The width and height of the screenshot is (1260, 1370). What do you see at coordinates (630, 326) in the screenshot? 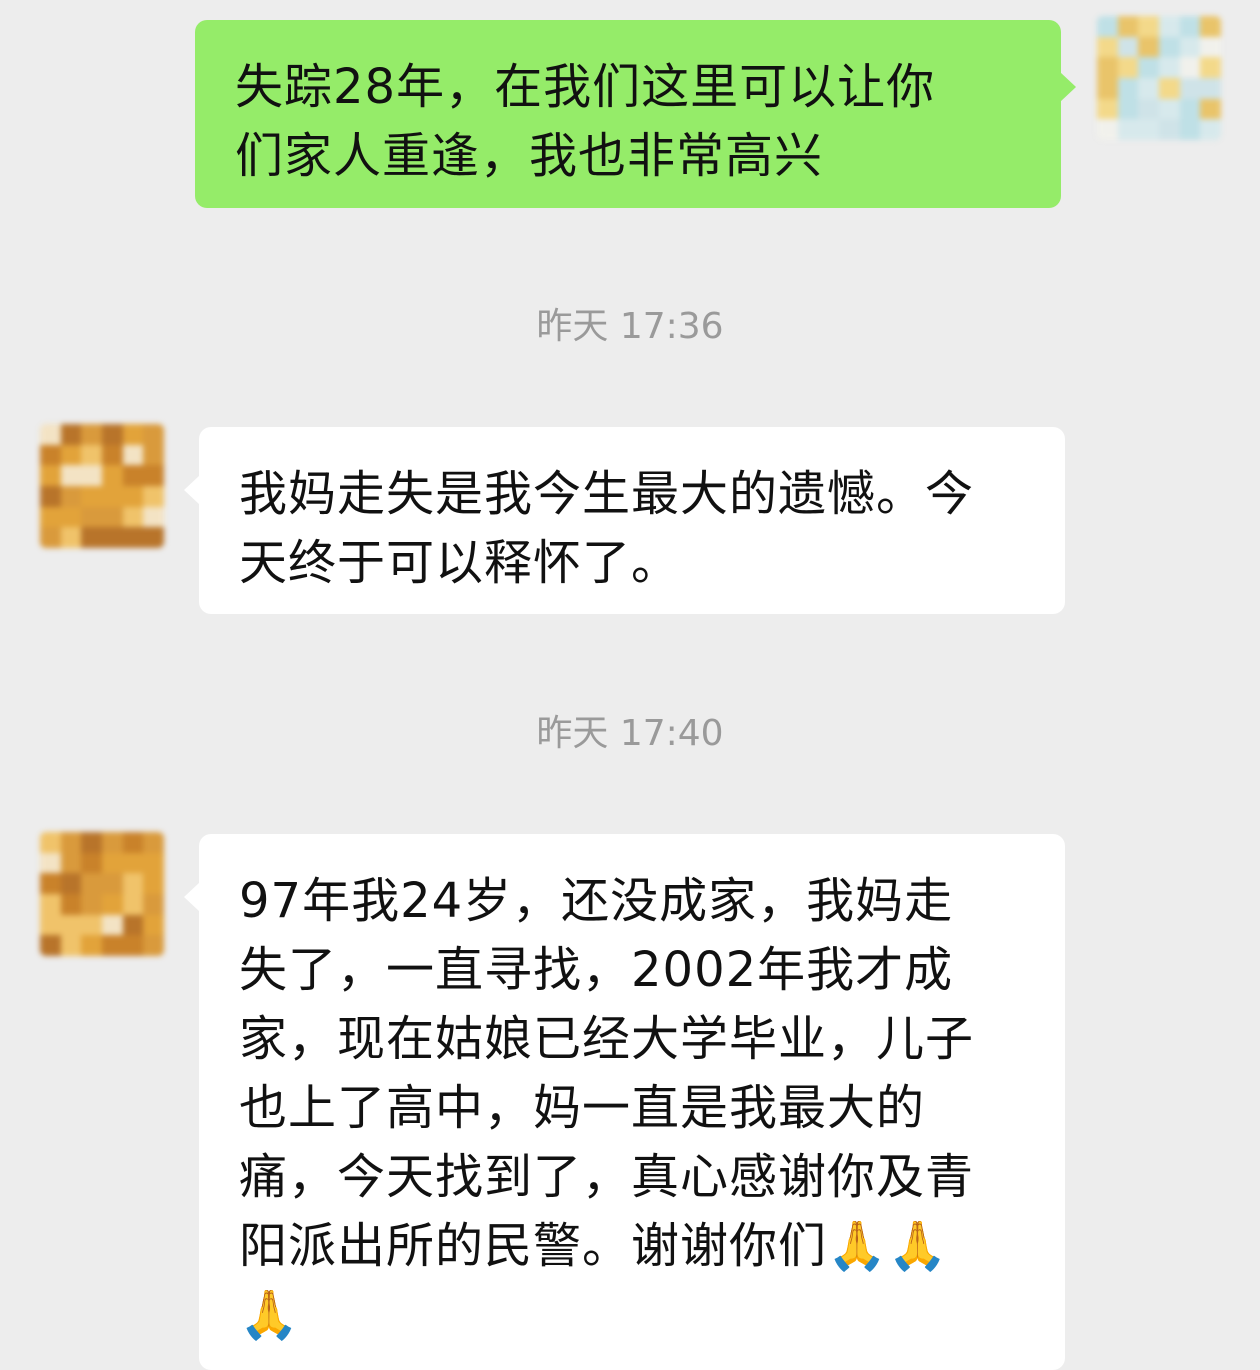
I see `timestamp: 昨天 17:36` at bounding box center [630, 326].